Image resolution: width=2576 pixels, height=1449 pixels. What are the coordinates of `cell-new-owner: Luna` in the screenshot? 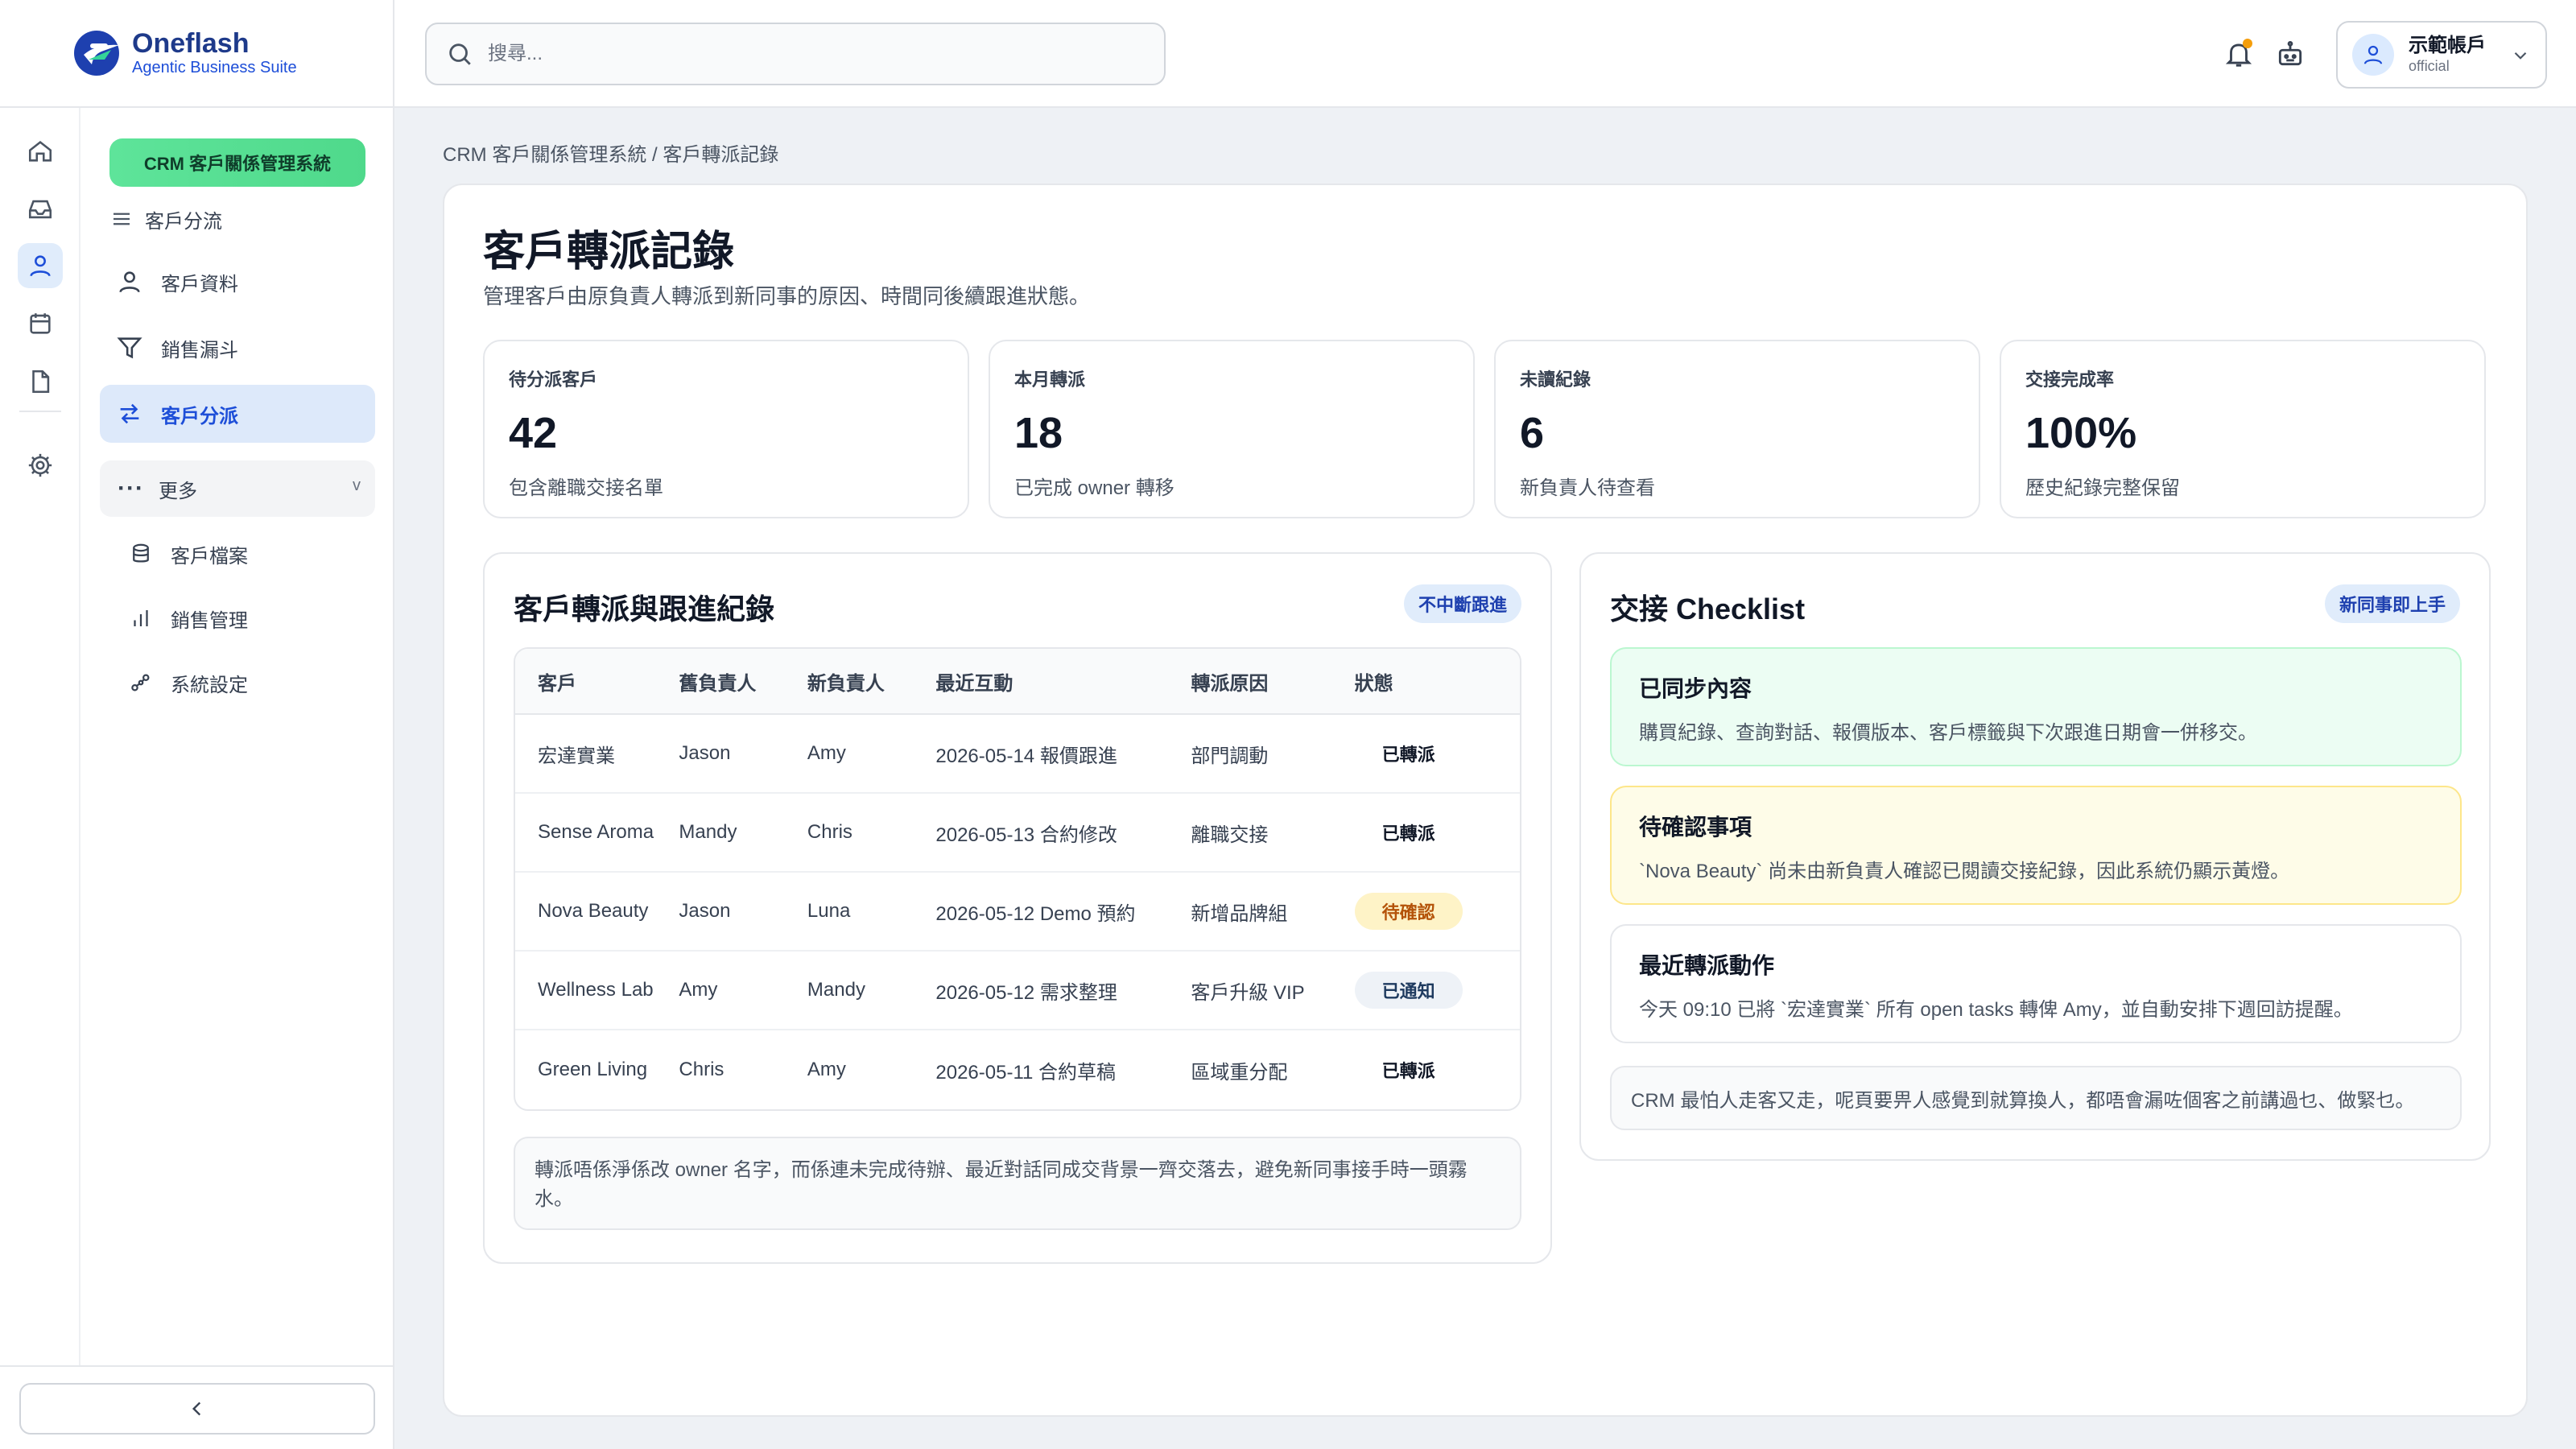 It's located at (829, 911).